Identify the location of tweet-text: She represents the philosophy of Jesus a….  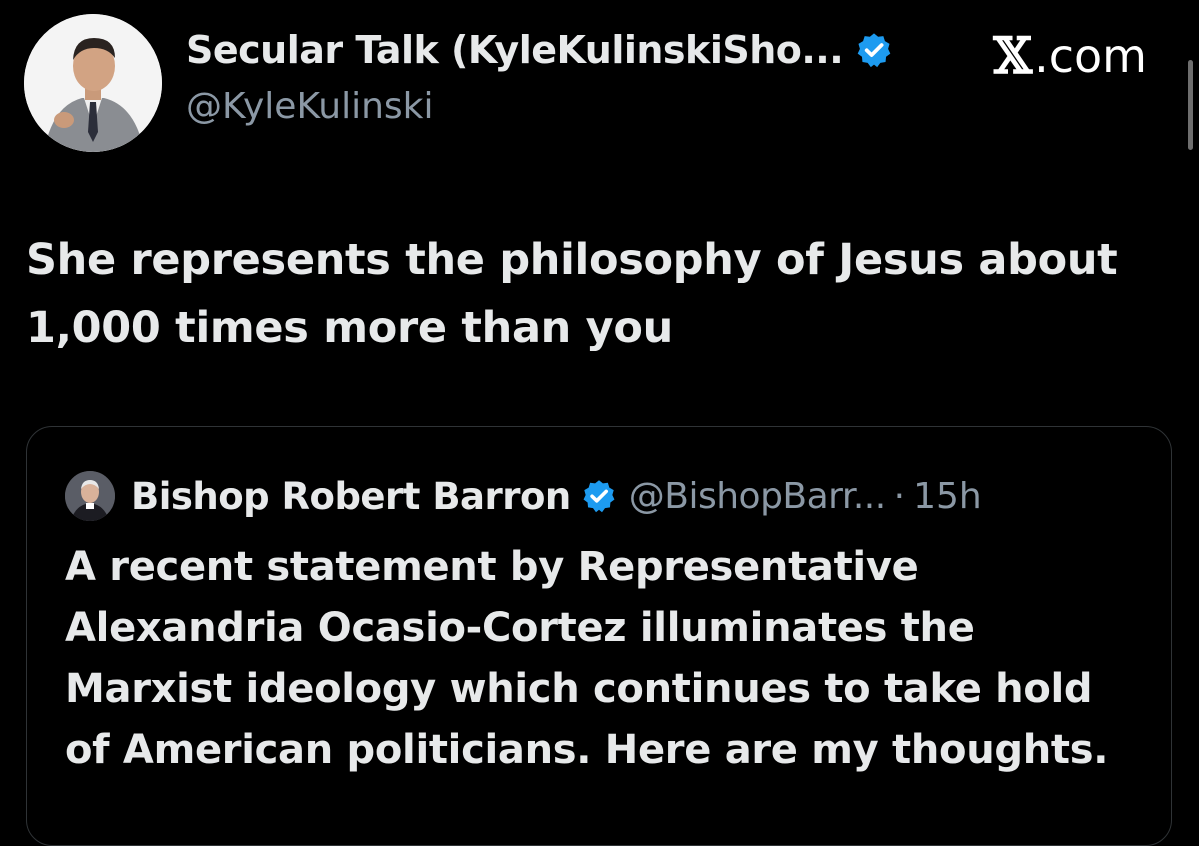
(572, 294).